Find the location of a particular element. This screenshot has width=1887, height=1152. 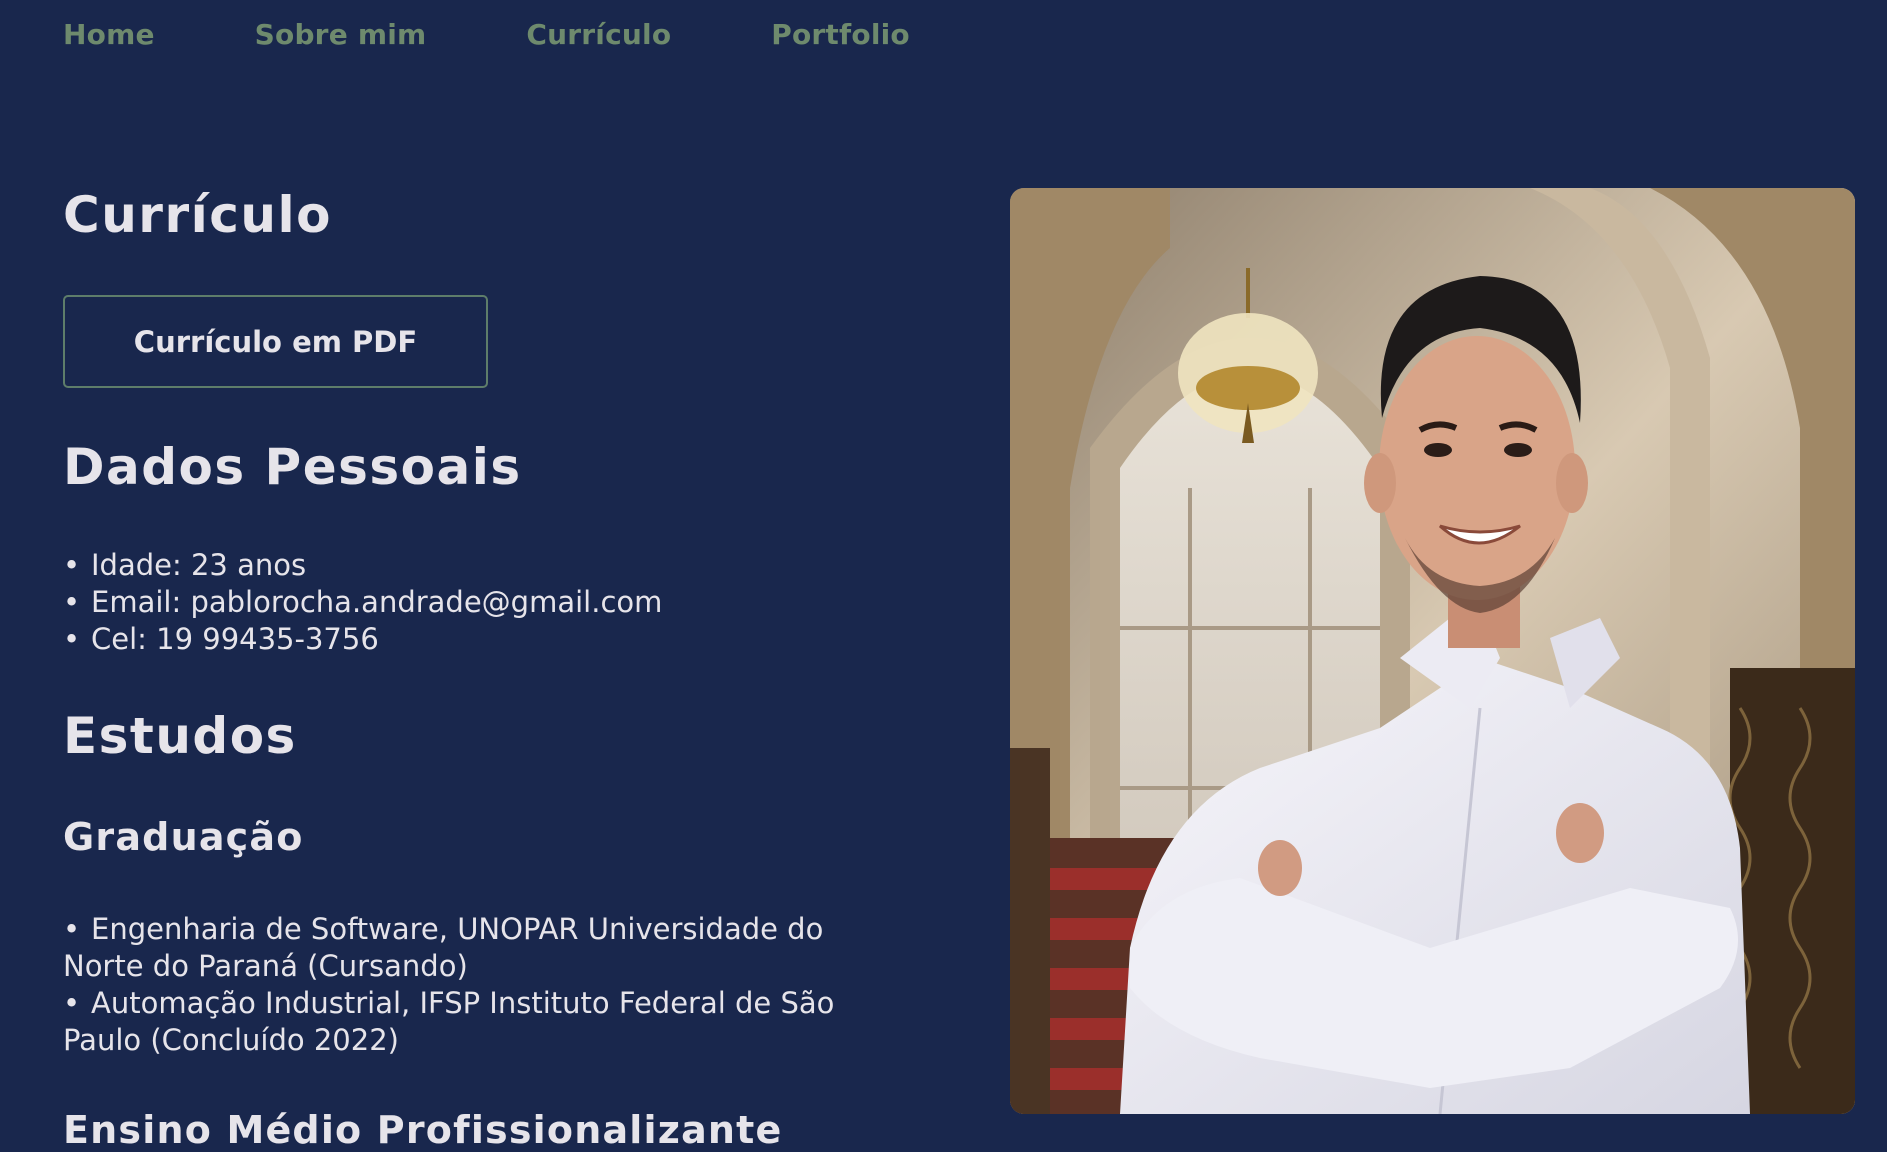

page-title: Currículo is located at coordinates (197, 215).